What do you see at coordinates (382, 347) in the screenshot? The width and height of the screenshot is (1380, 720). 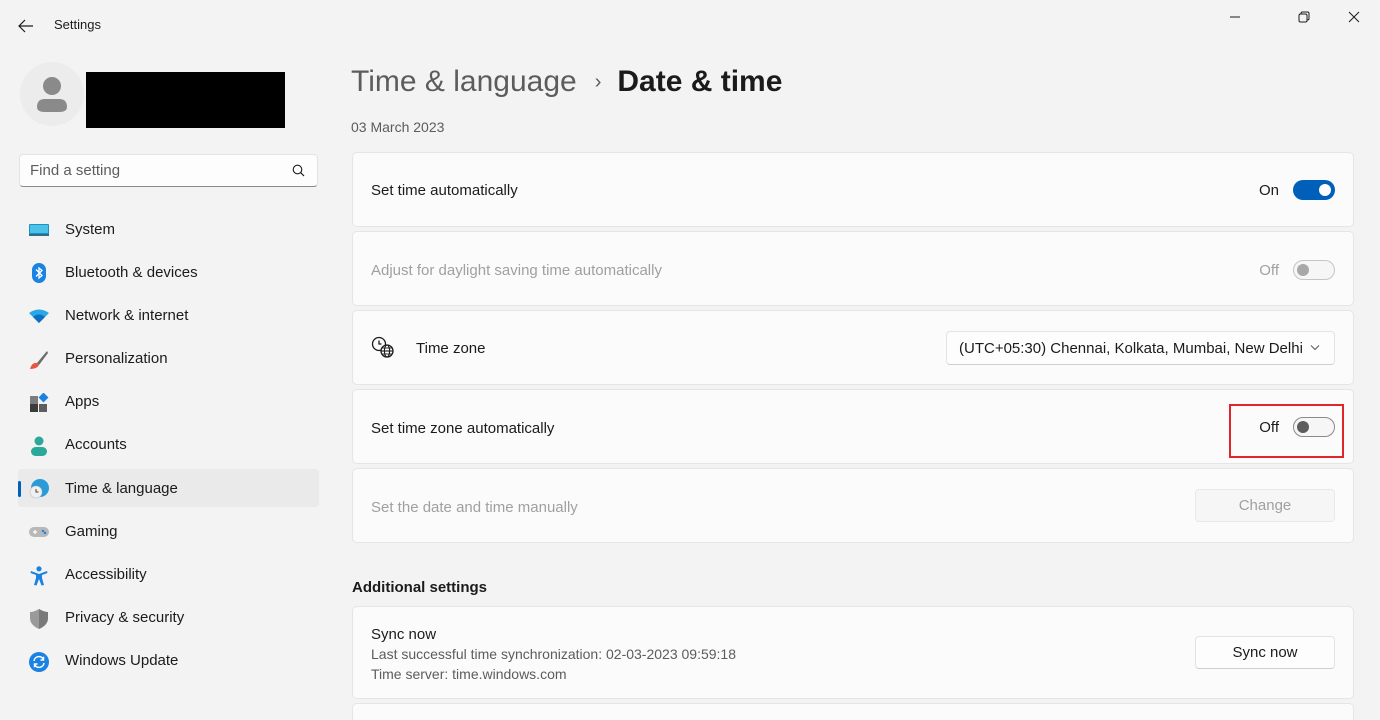 I see `time-zone-icon` at bounding box center [382, 347].